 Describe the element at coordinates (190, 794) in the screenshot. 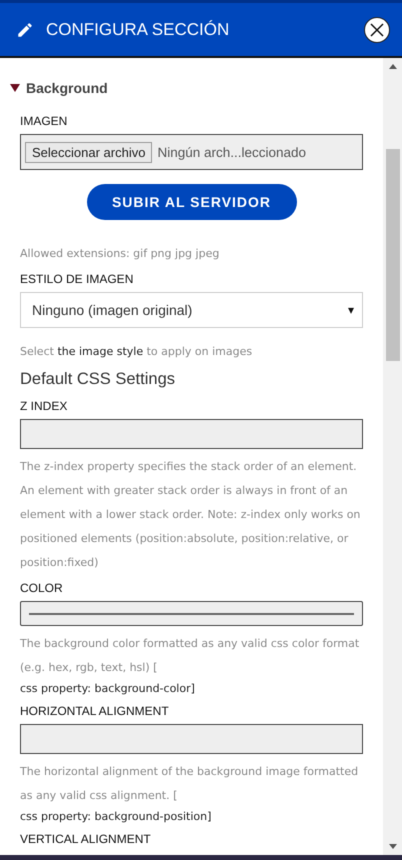

I see `help-text: The horizontal alignment of the background image formatted as any valid css alignment. [ css property: background-position]` at that location.